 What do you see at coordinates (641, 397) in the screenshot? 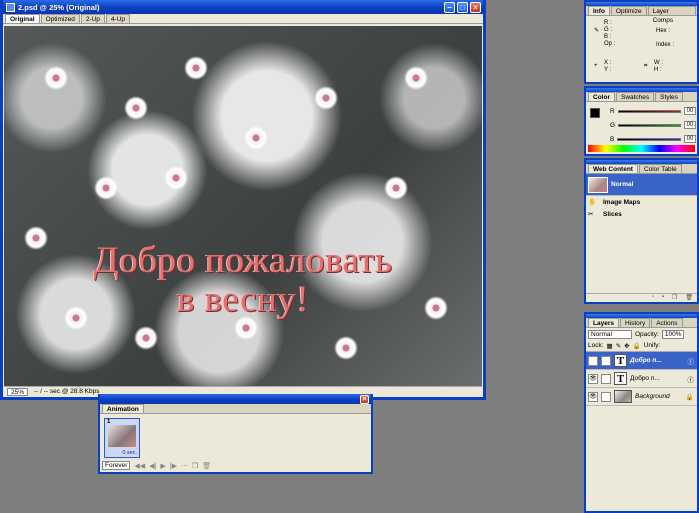
I see `layer-row: 👁 Background 🔒` at bounding box center [641, 397].